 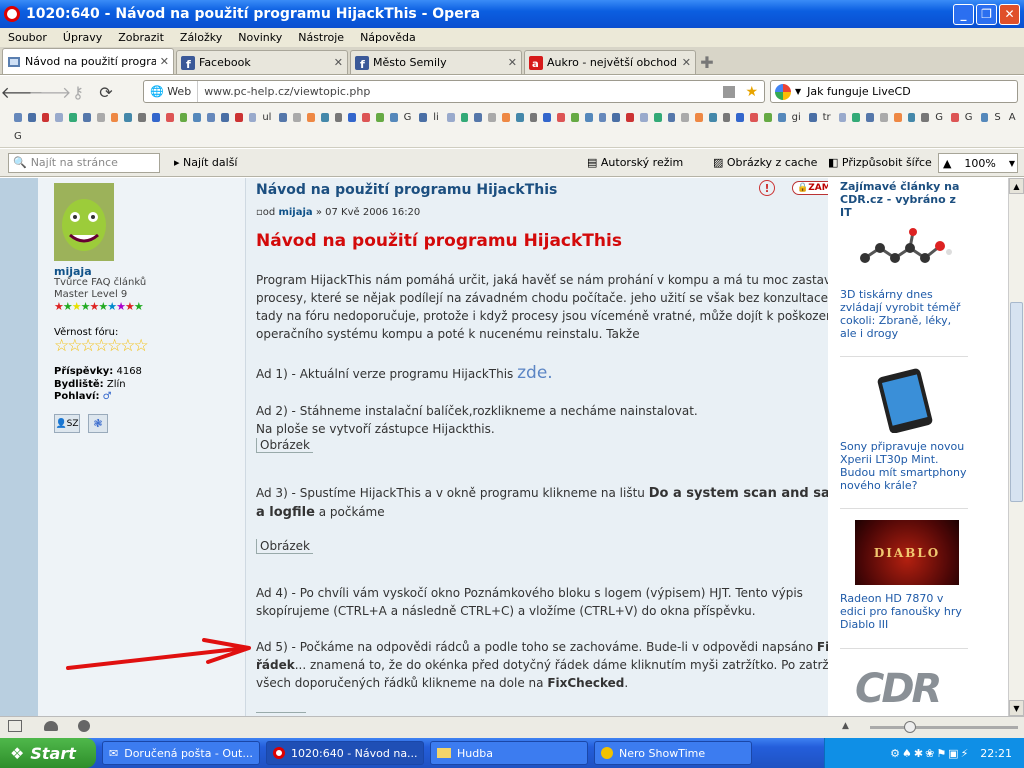 I want to click on zoom-slider, so click(x=944, y=727).